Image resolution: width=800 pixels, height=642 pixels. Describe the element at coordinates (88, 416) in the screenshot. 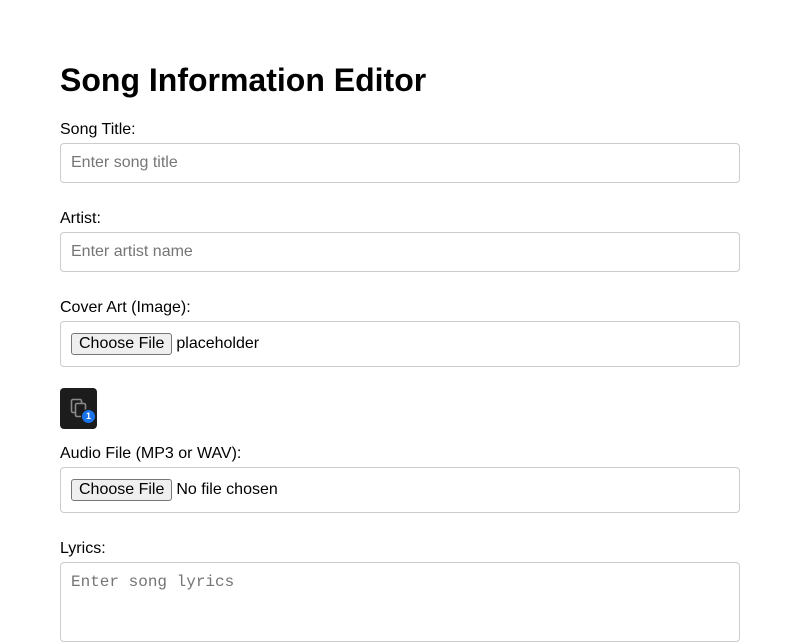

I see `cover-art-count-badge: 1` at that location.